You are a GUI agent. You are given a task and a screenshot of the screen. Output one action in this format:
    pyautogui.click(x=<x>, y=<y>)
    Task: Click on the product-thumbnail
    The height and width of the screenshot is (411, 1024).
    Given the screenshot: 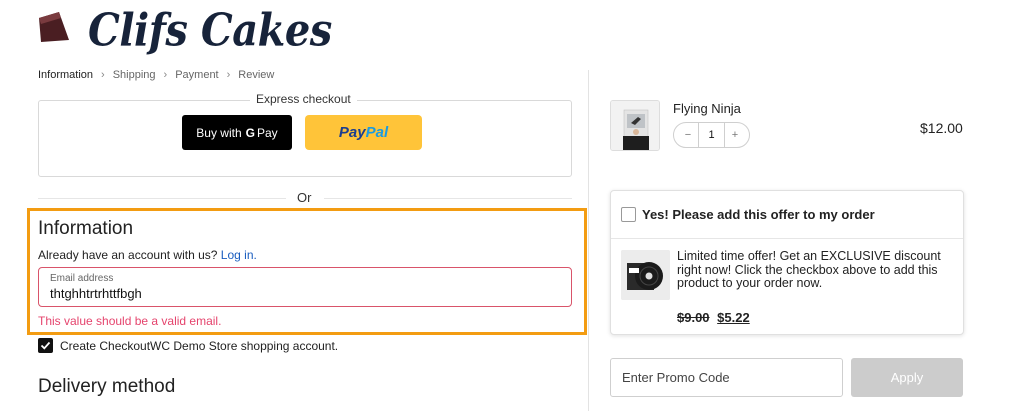 What is the action you would take?
    pyautogui.click(x=635, y=125)
    